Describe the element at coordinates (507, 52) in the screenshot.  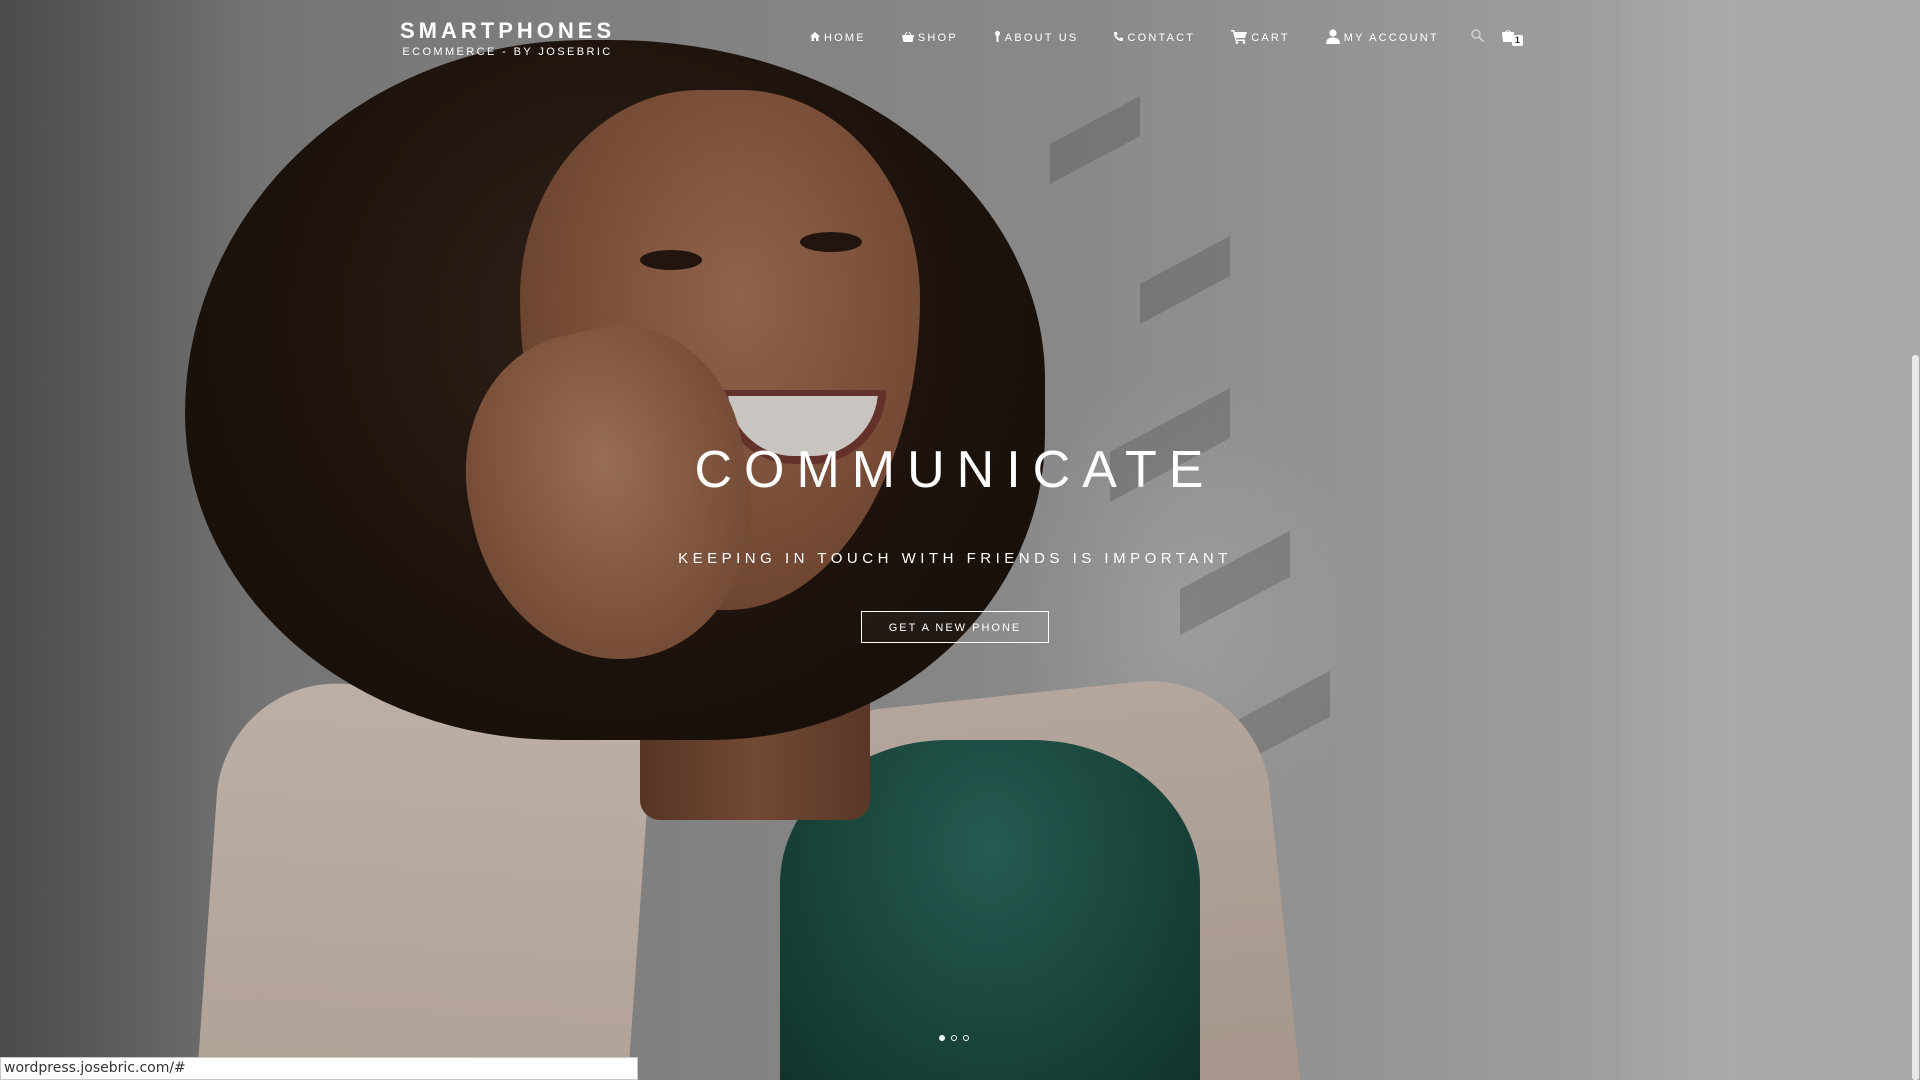
I see `site-tagline: ECOMMERCE - BY JOSEBRIC` at that location.